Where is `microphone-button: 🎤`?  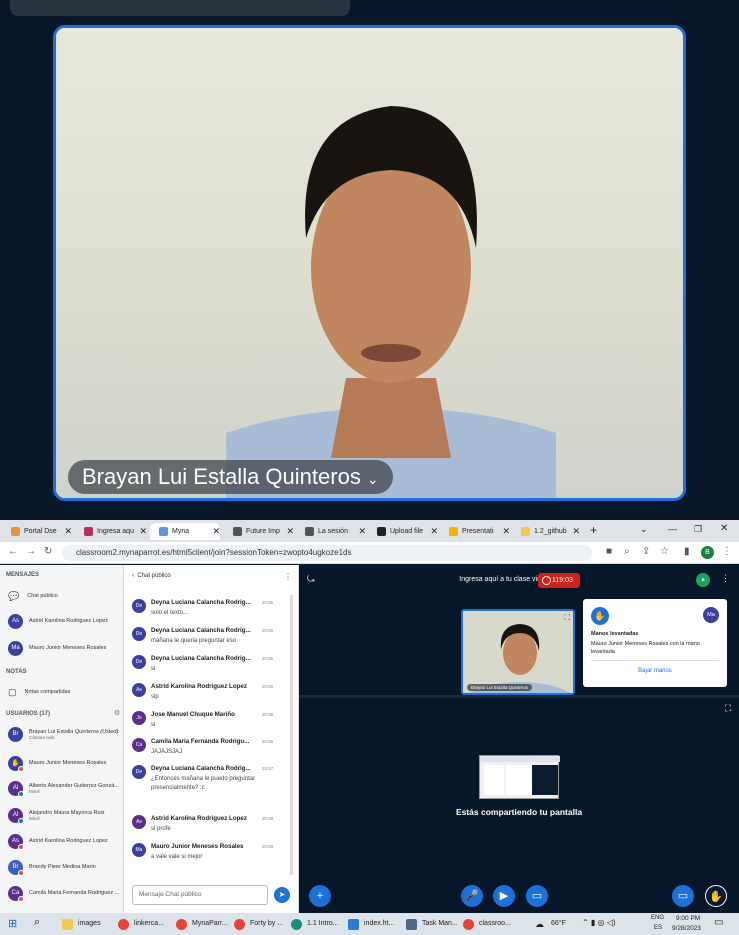
microphone-button: 🎤 is located at coordinates (472, 896).